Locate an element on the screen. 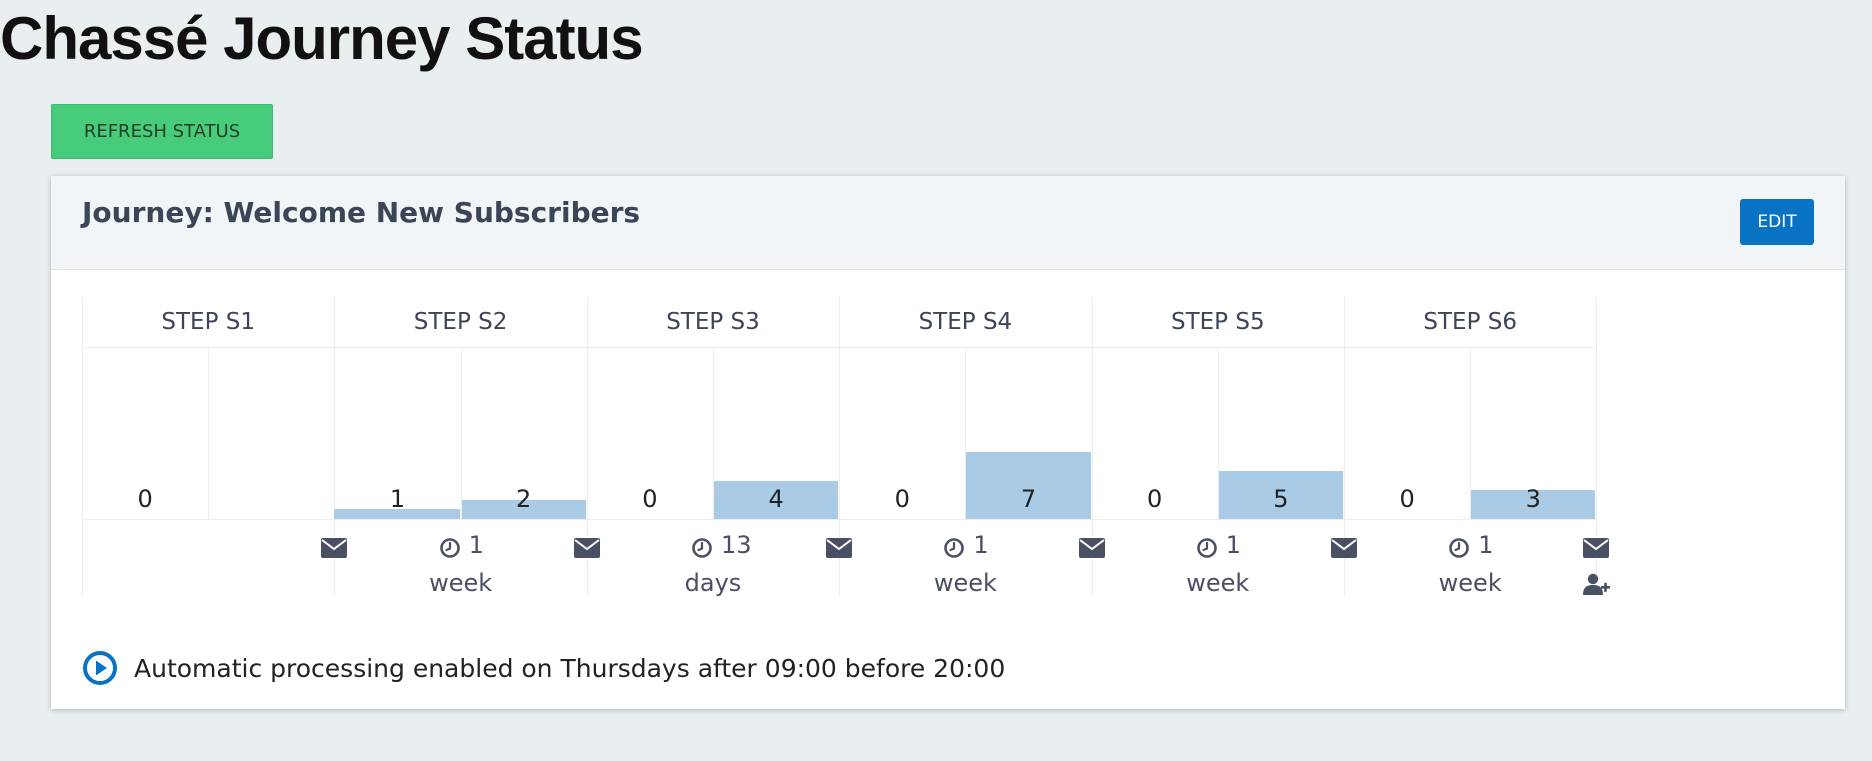 The image size is (1872, 761). wait-value-s4: 1 is located at coordinates (981, 545).